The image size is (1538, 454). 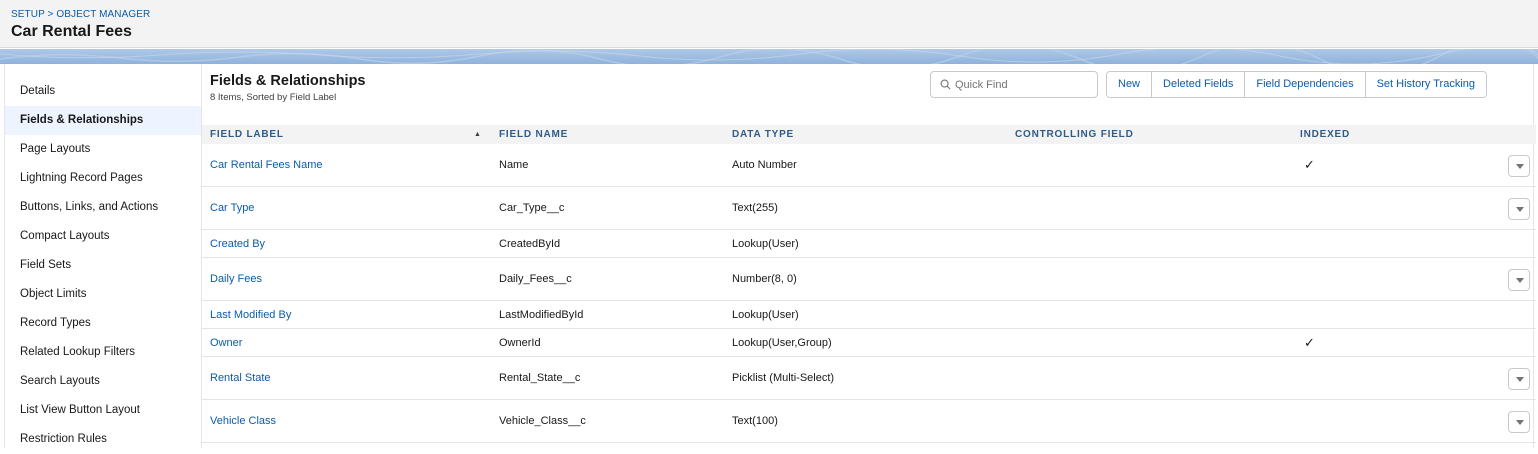 I want to click on sidebar-item-compact-layouts: Compact Layouts, so click(x=103, y=236).